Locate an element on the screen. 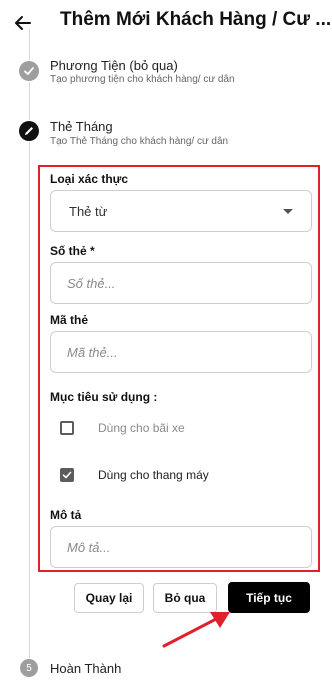 This screenshot has height=699, width=332. check-icon is located at coordinates (67, 475).